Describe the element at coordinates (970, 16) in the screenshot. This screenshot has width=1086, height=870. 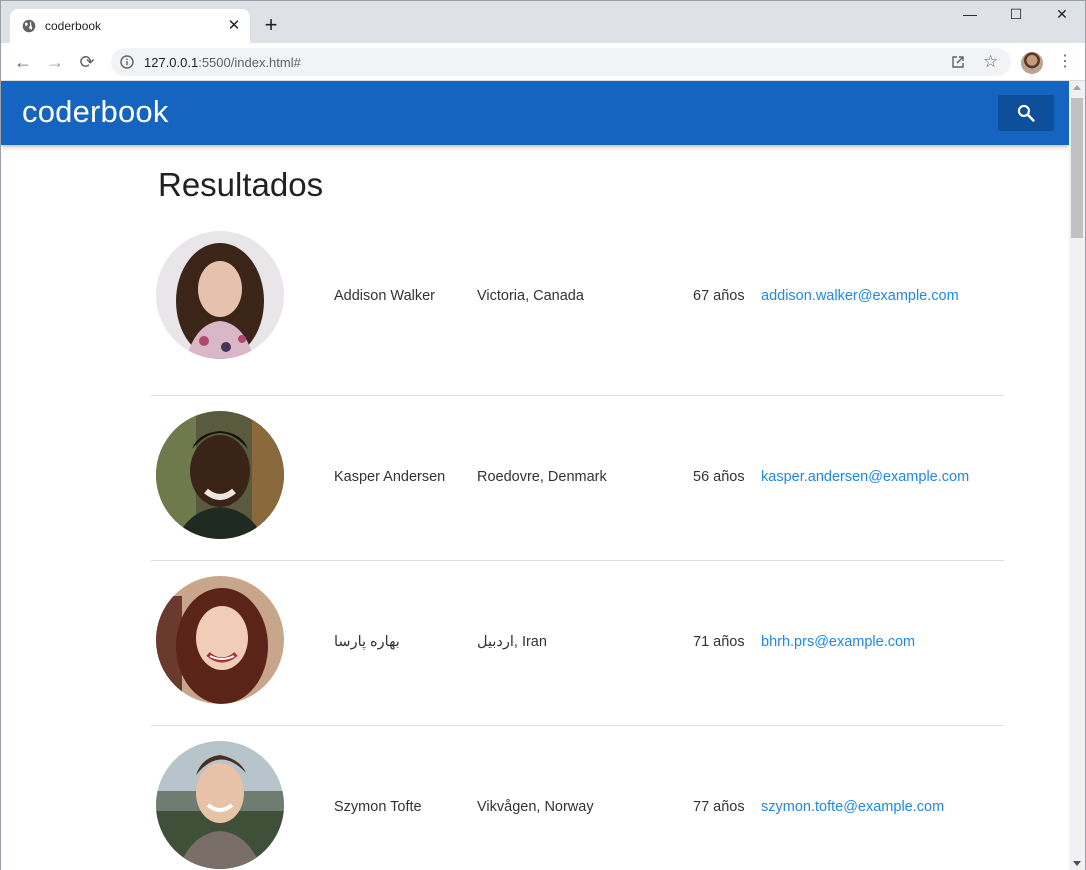
I see `minimize-icon: —` at that location.